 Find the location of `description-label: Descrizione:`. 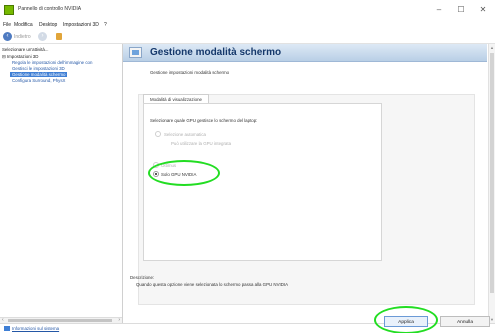

description-label: Descrizione: is located at coordinates (142, 277).